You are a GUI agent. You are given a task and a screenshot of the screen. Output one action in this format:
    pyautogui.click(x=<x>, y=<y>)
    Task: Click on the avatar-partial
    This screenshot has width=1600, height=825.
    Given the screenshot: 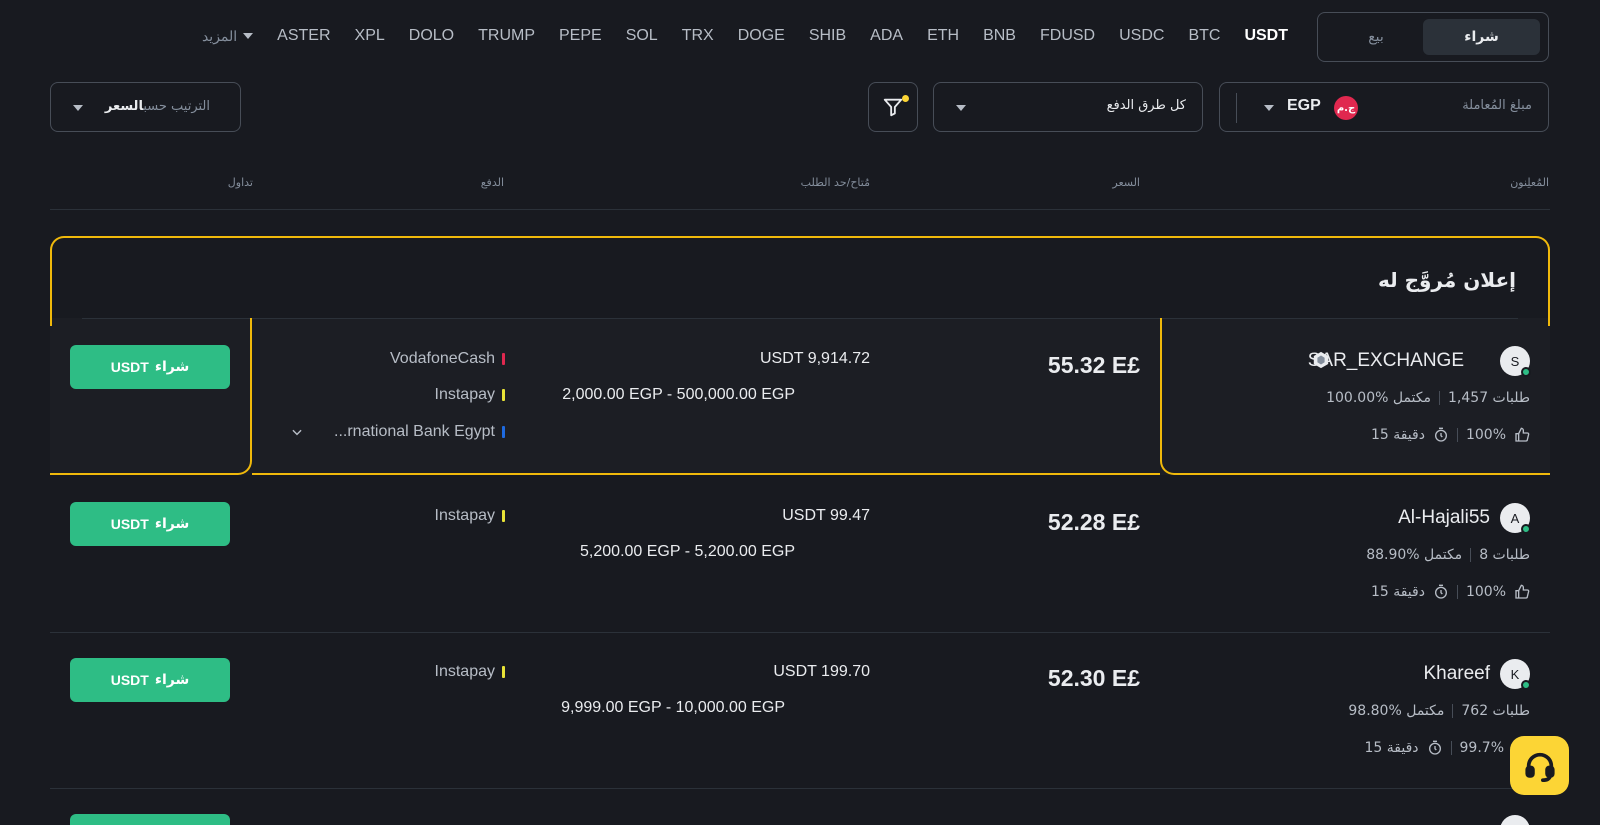 What is the action you would take?
    pyautogui.click(x=1515, y=820)
    